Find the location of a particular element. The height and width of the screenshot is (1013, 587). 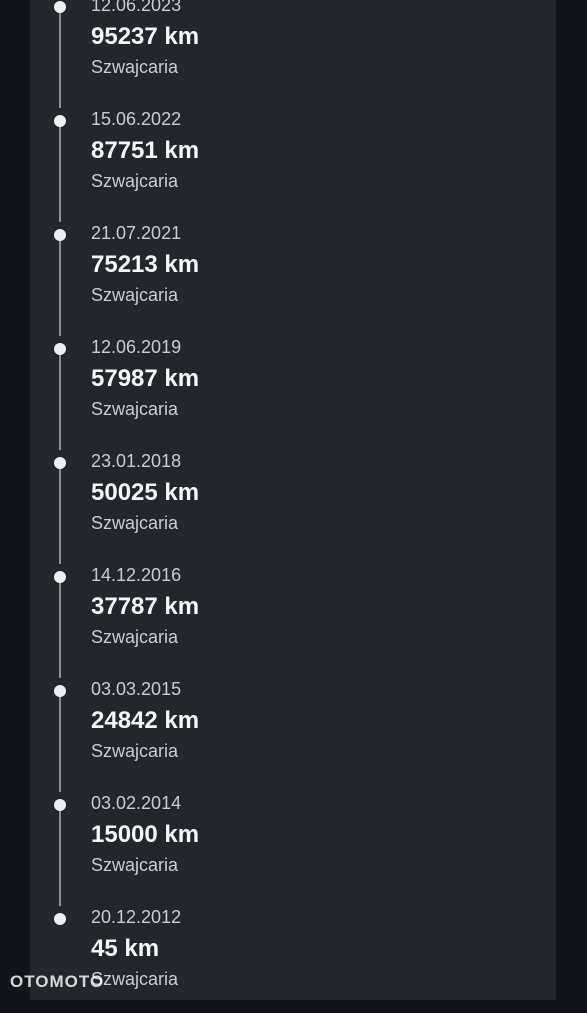

entry-date: 03.03.2015 is located at coordinates (136, 689).